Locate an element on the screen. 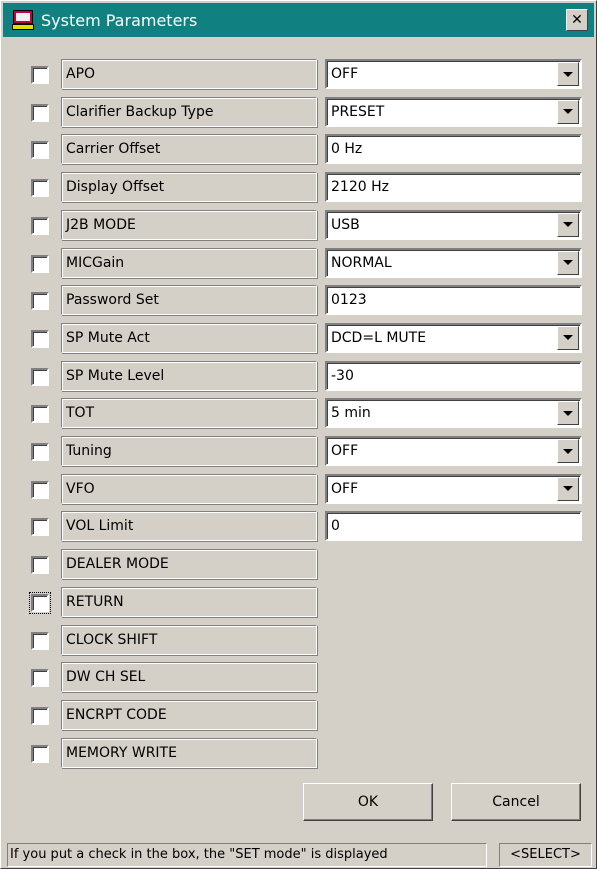  param-row: RETURN is located at coordinates (299, 601).